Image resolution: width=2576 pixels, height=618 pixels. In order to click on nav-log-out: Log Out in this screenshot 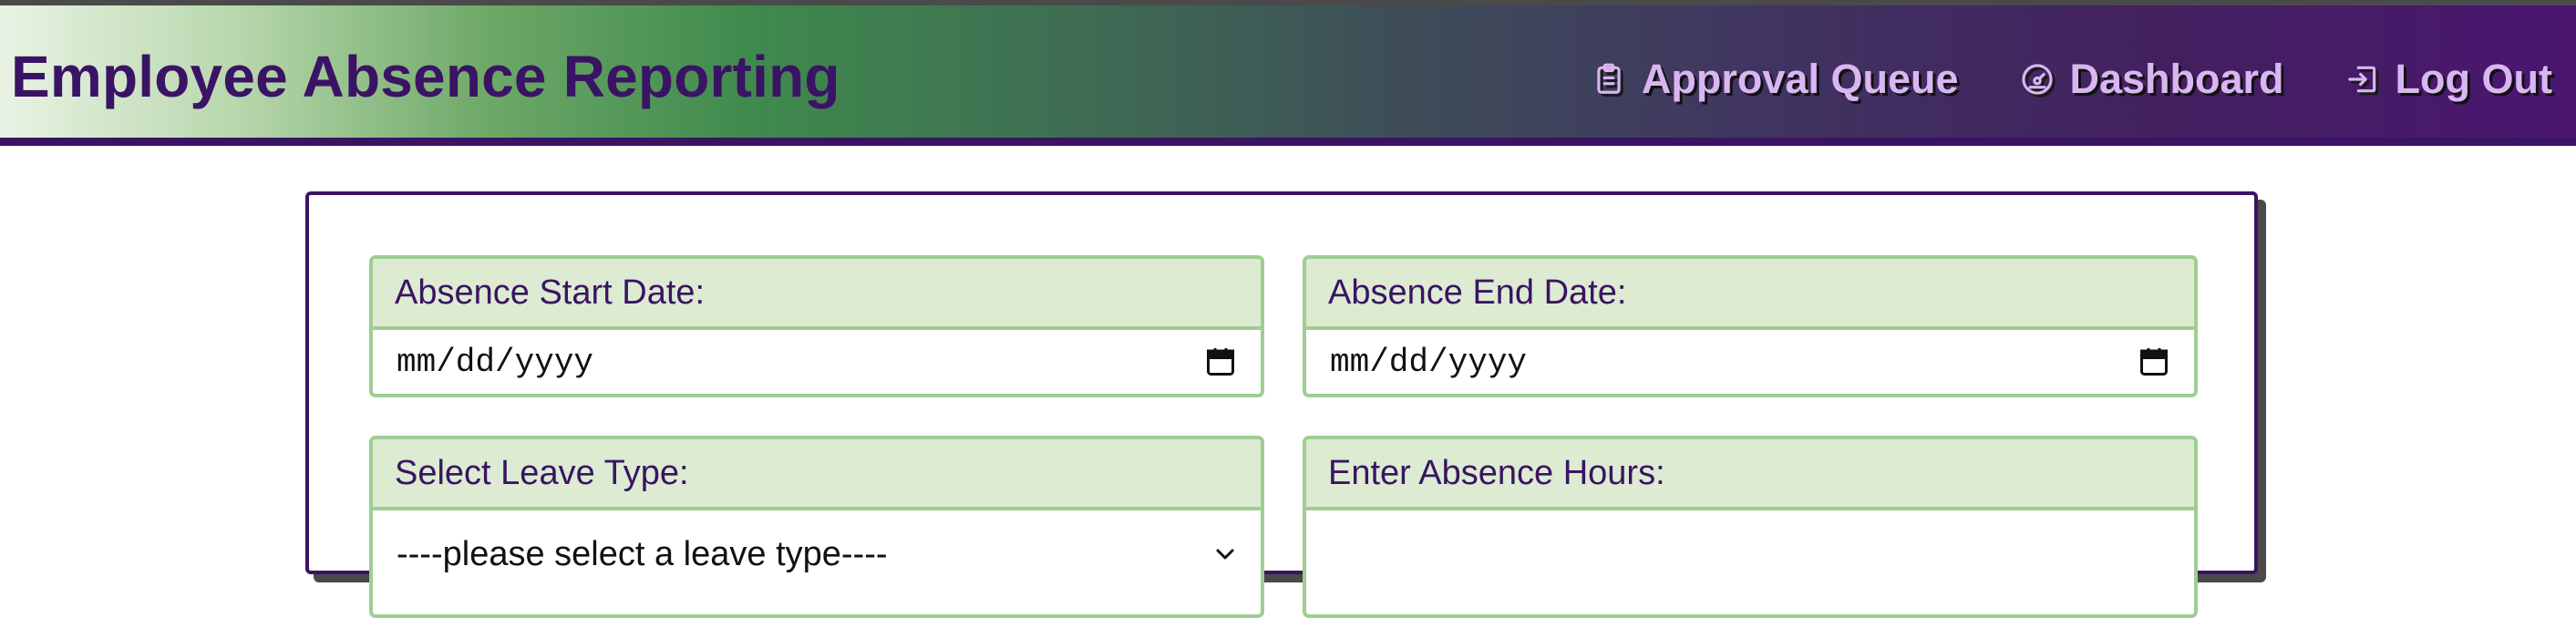, I will do `click(2448, 79)`.